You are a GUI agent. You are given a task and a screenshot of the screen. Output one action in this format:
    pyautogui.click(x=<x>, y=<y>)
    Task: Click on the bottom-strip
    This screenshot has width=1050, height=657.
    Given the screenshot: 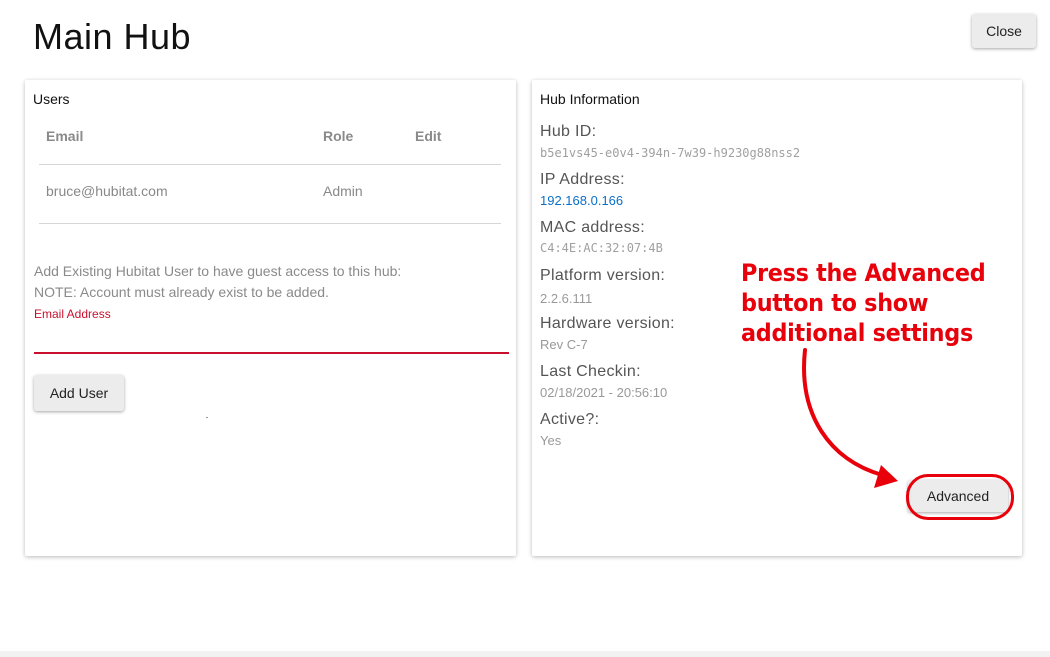 What is the action you would take?
    pyautogui.click(x=525, y=654)
    